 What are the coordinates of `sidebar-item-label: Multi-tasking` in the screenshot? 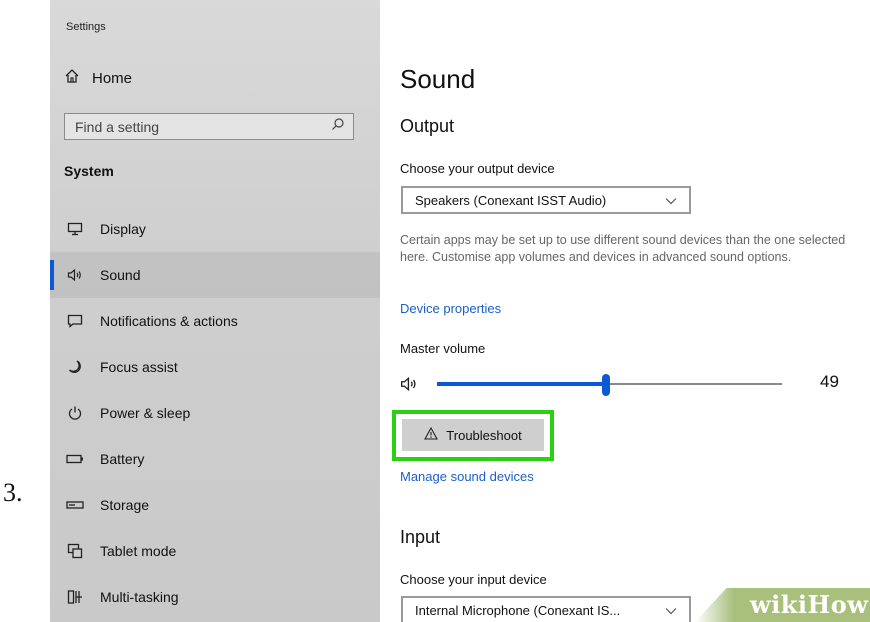 It's located at (139, 597).